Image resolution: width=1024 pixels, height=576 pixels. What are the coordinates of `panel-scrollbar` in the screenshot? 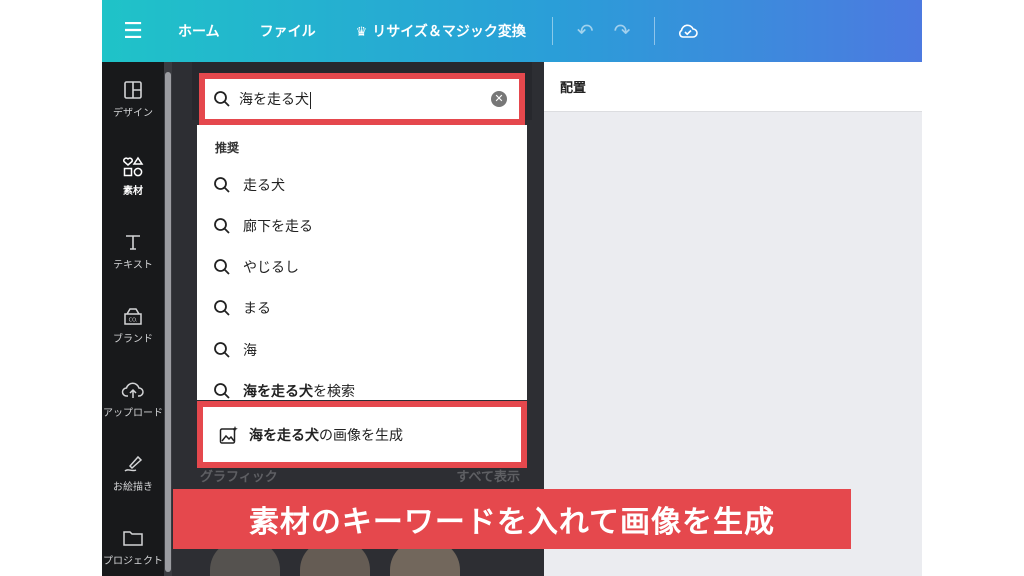 It's located at (168, 319).